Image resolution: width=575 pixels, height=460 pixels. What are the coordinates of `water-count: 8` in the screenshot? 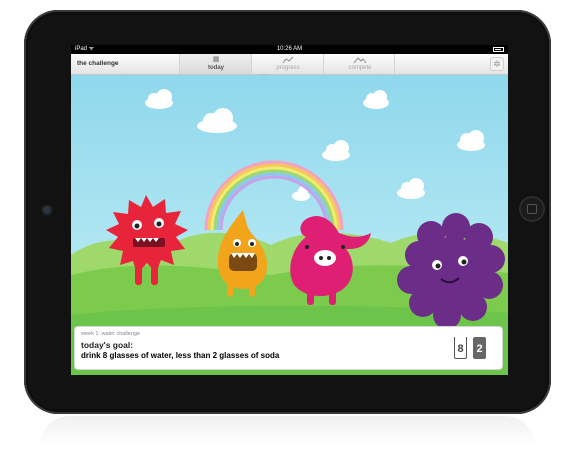 It's located at (460, 349).